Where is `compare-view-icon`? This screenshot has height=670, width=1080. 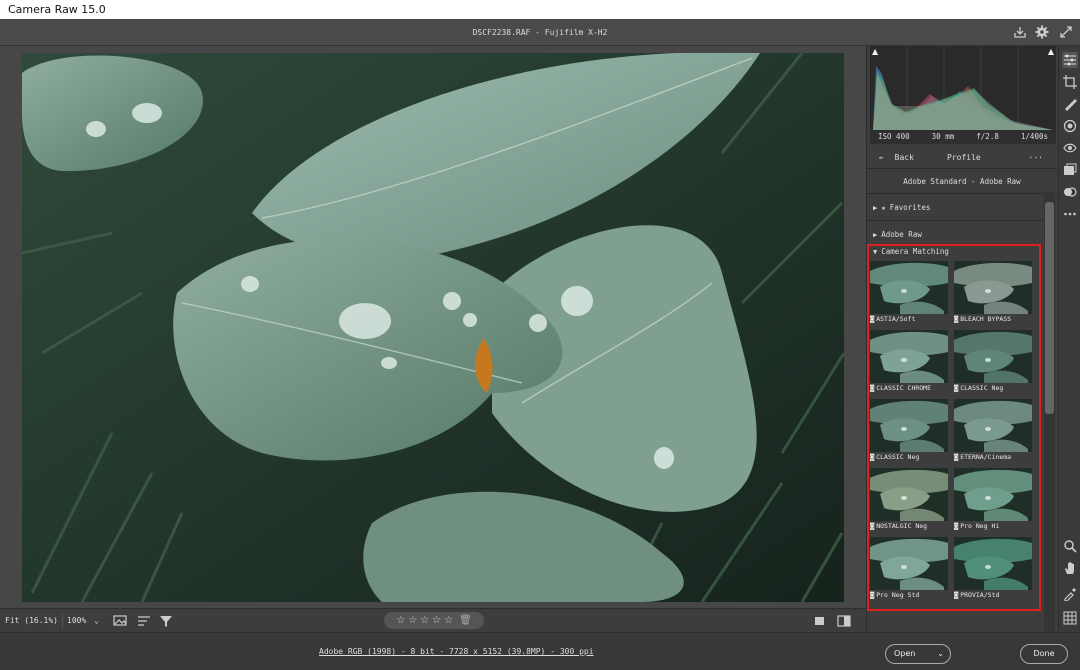
compare-view-icon is located at coordinates (844, 621).